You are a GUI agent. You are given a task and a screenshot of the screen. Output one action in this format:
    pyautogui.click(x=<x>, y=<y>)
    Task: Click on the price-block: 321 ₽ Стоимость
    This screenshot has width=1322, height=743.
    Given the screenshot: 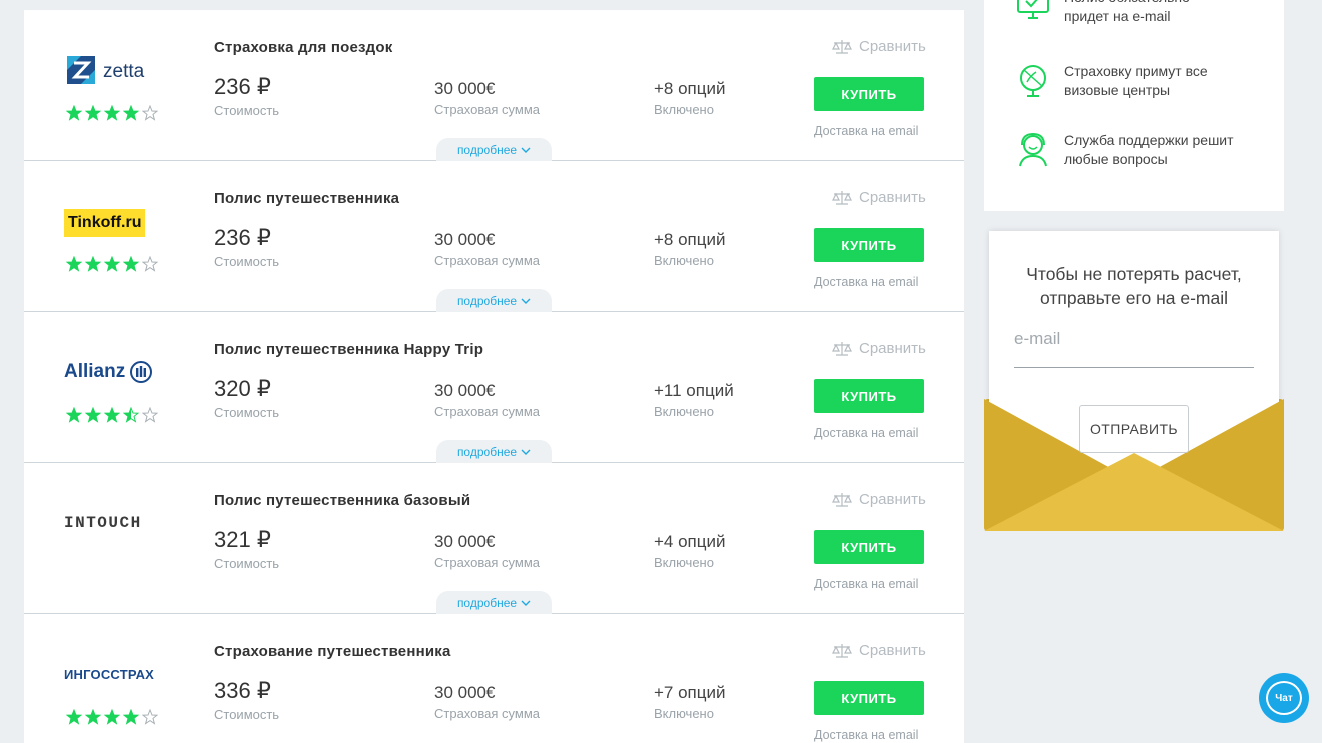 What is the action you would take?
    pyautogui.click(x=246, y=549)
    